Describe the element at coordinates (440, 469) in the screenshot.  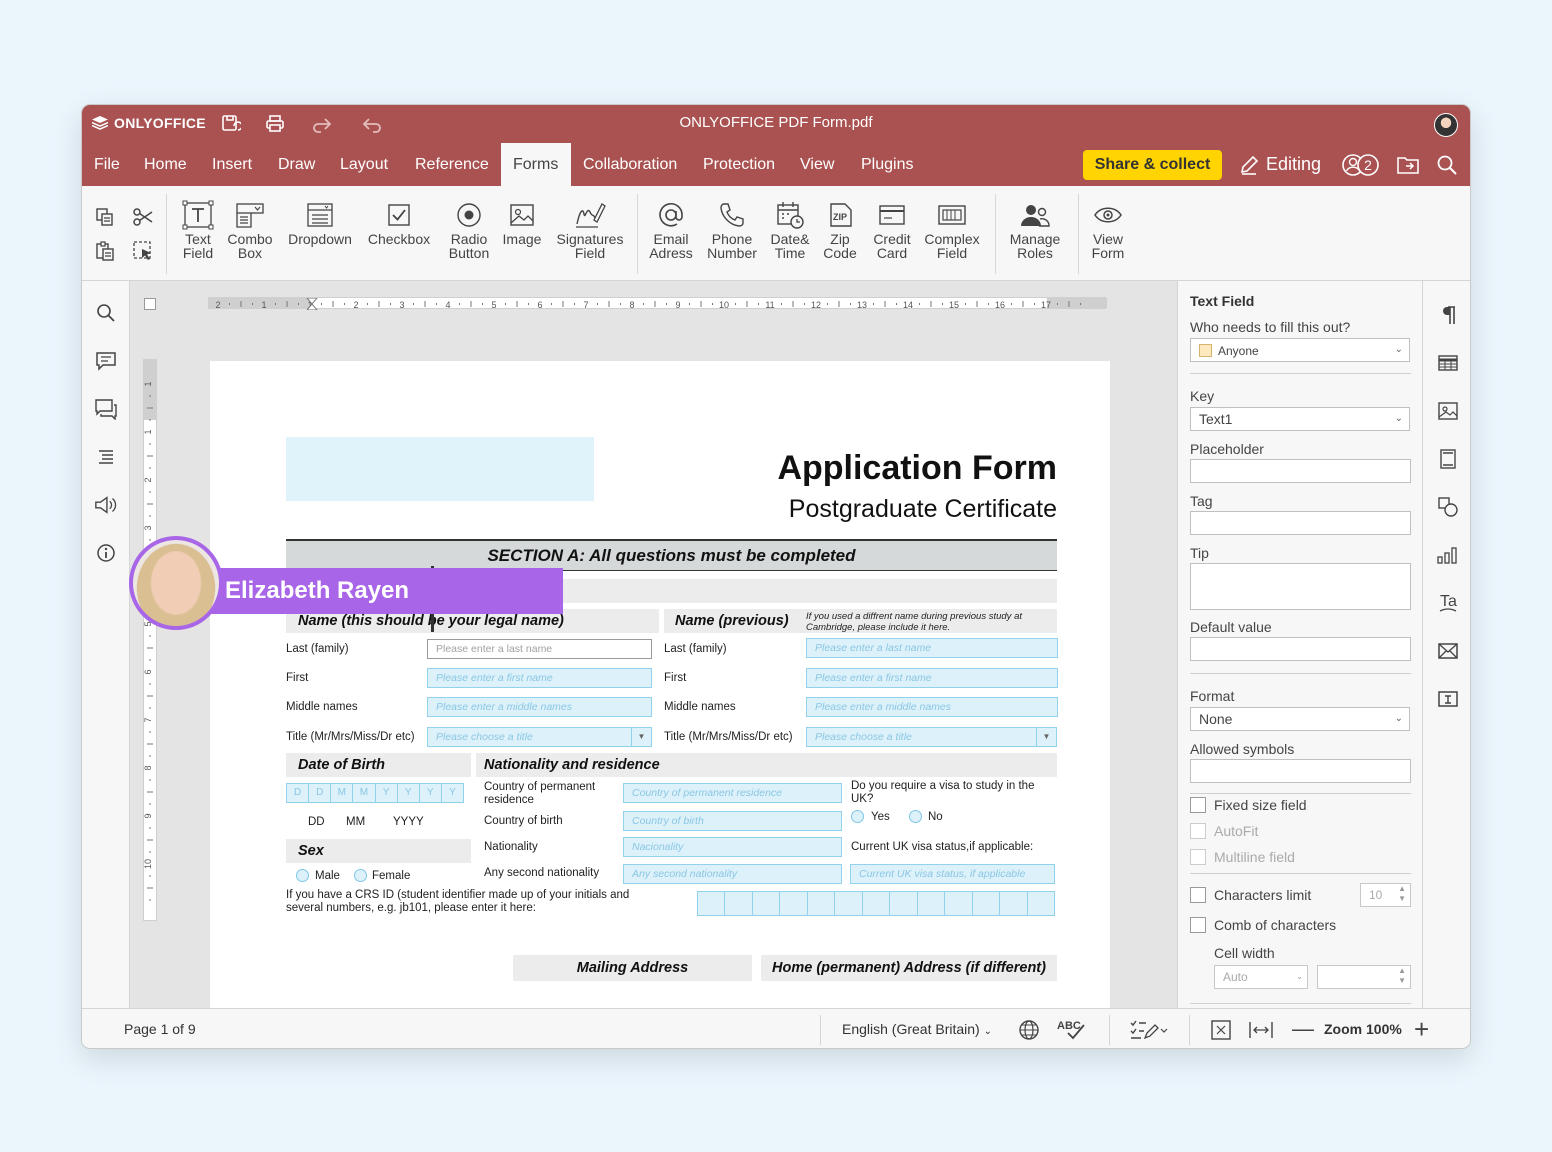
I see `image-placeholder-field` at that location.